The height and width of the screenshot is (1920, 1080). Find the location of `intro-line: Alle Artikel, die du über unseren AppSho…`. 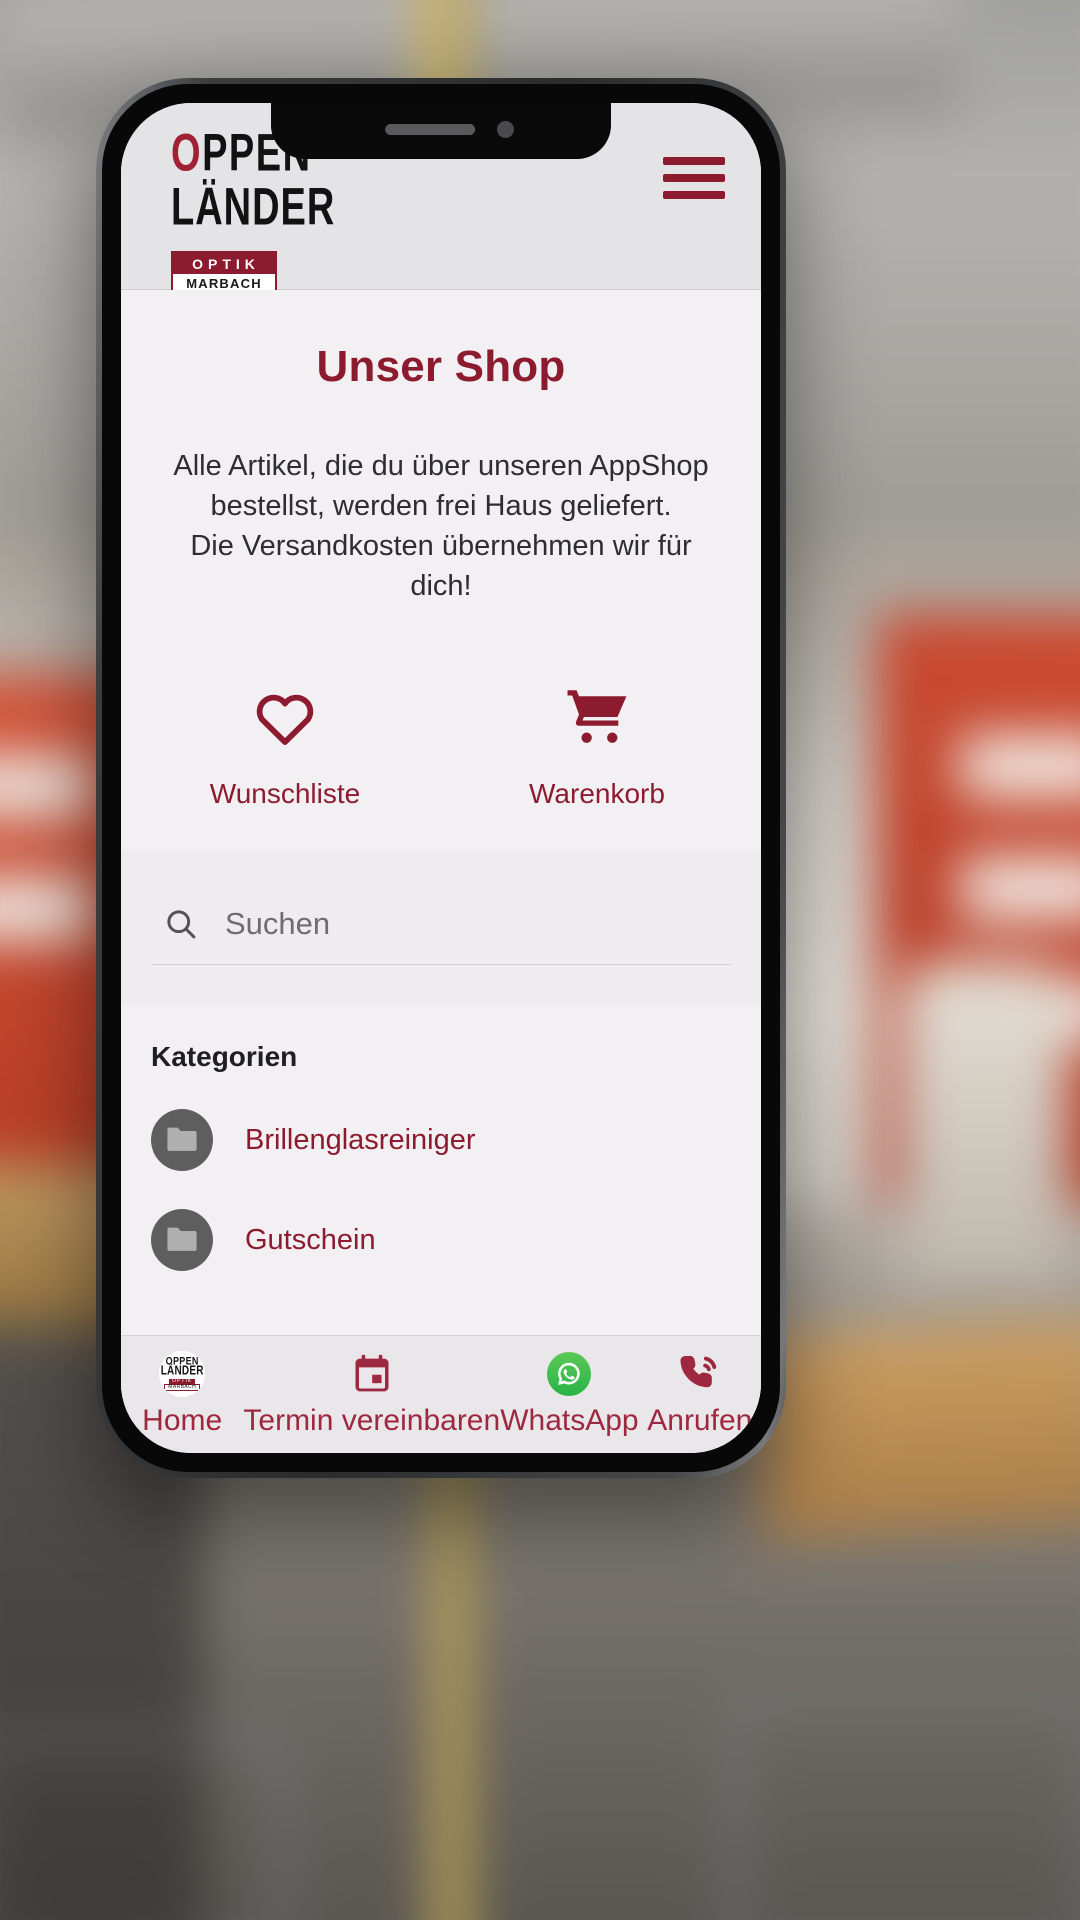

intro-line: Alle Artikel, die du über unseren AppSho… is located at coordinates (441, 466).